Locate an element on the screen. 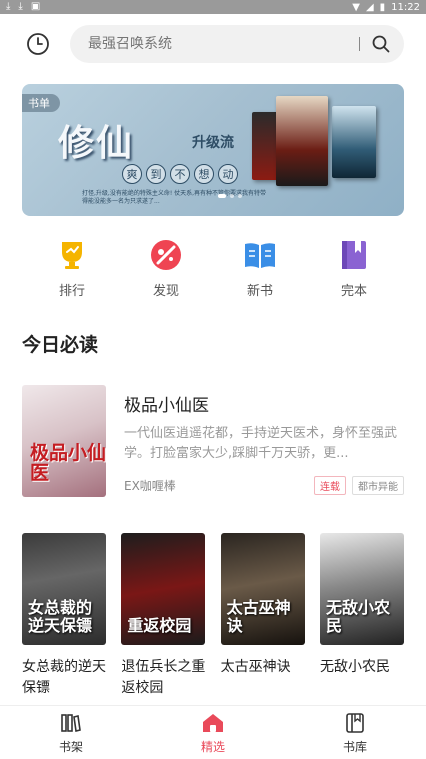  book-author: EX咖喱棒 is located at coordinates (150, 486).